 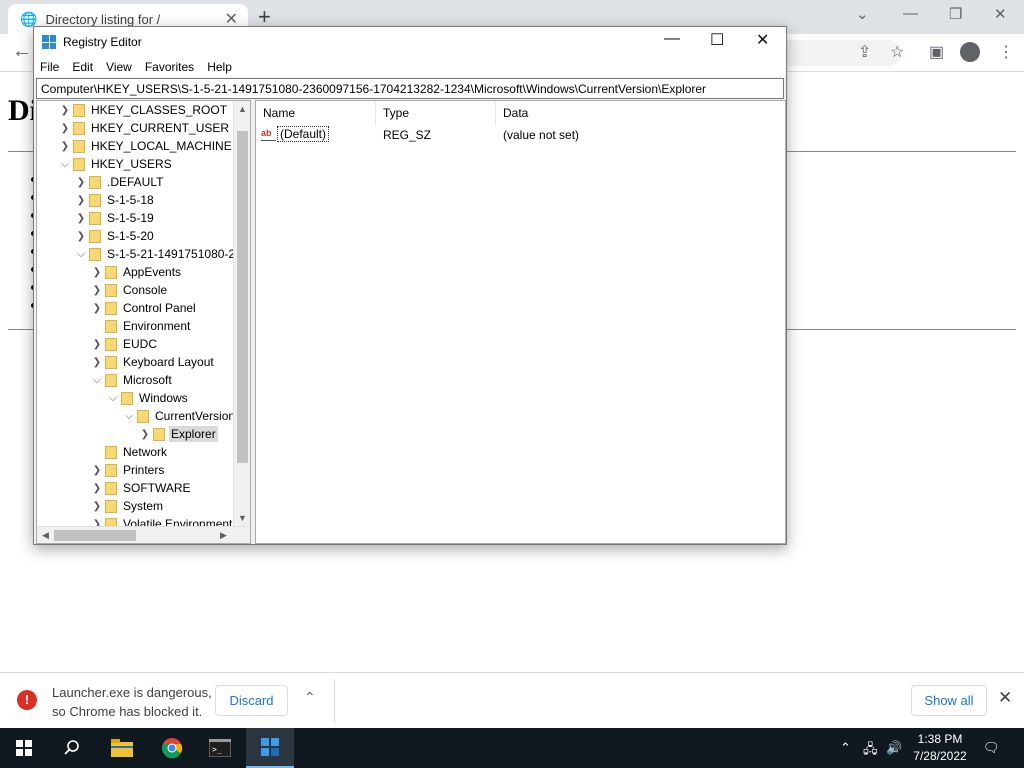 I want to click on maximize-icon: ☐, so click(x=717, y=40).